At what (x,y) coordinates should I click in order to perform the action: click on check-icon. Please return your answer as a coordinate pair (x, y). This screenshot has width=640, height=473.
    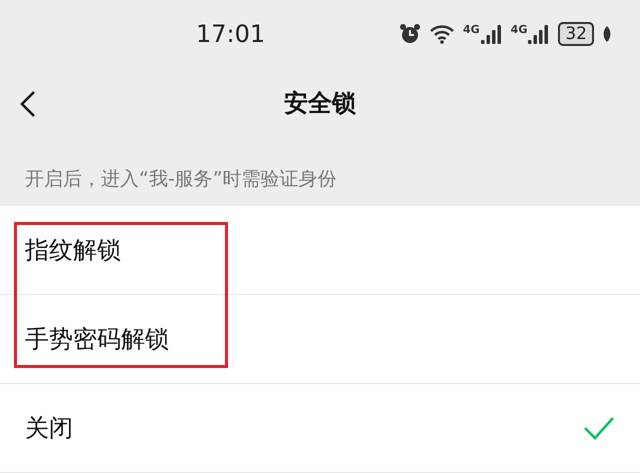
    Looking at the image, I should click on (599, 428).